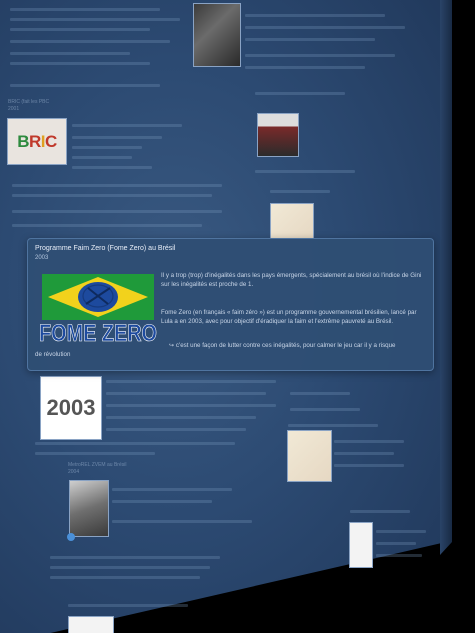 The height and width of the screenshot is (633, 475). Describe the element at coordinates (74, 472) in the screenshot. I see `metro-node-year: 2004` at that location.